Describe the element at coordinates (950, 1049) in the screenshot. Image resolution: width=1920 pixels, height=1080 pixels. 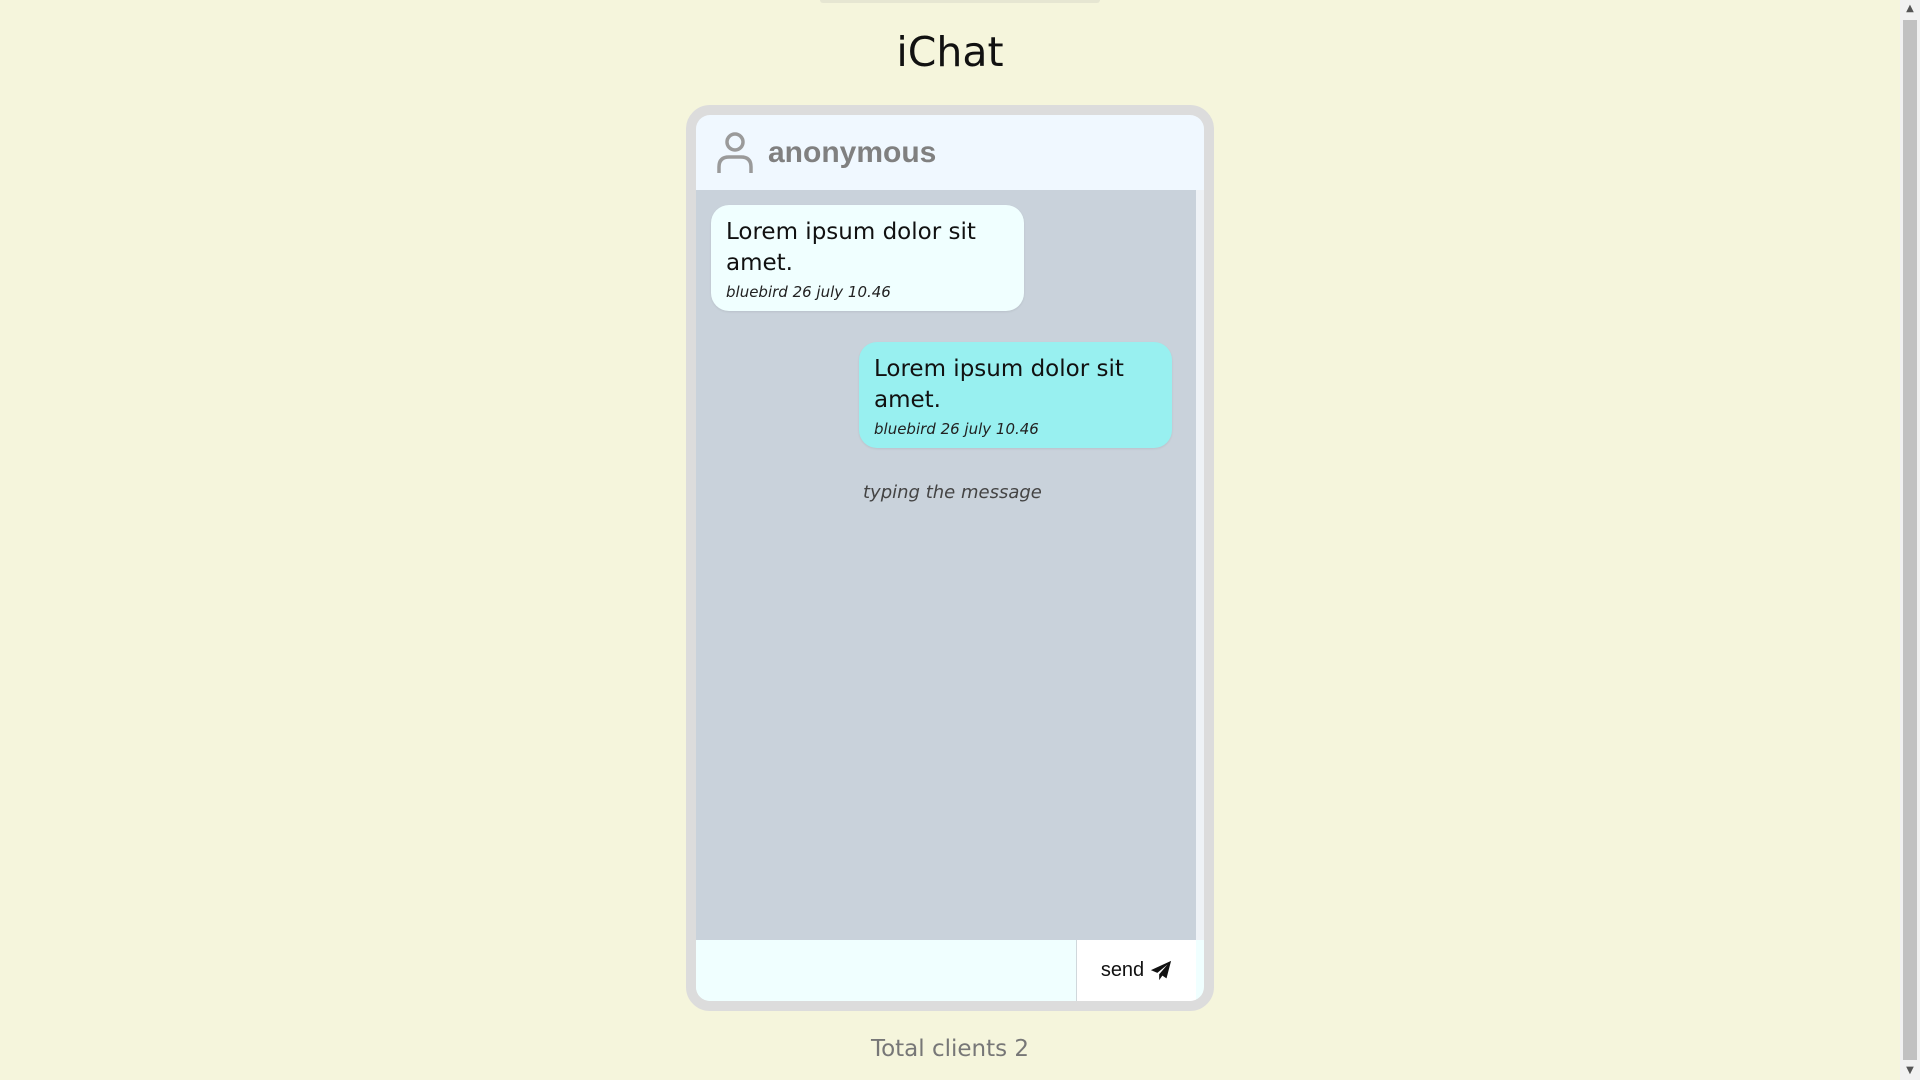
I see `total-clients: Total clients 2` at that location.